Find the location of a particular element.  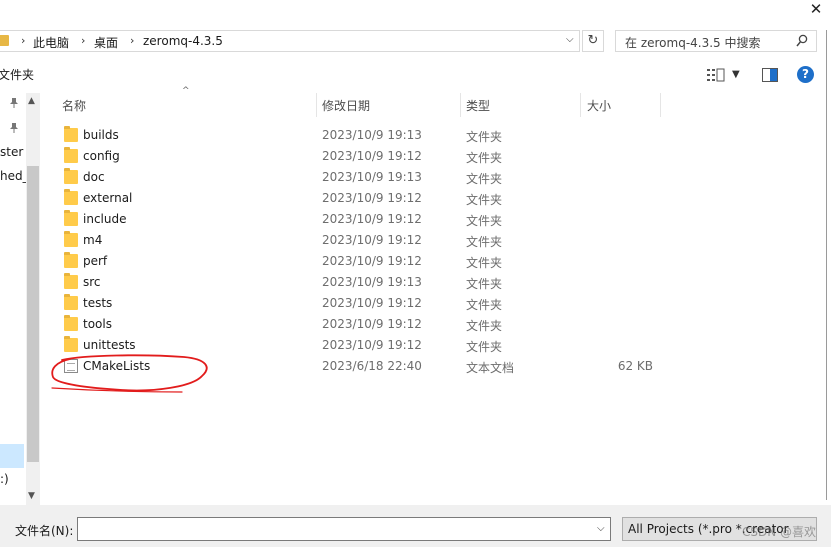

file-size: 62 KB is located at coordinates (635, 366).